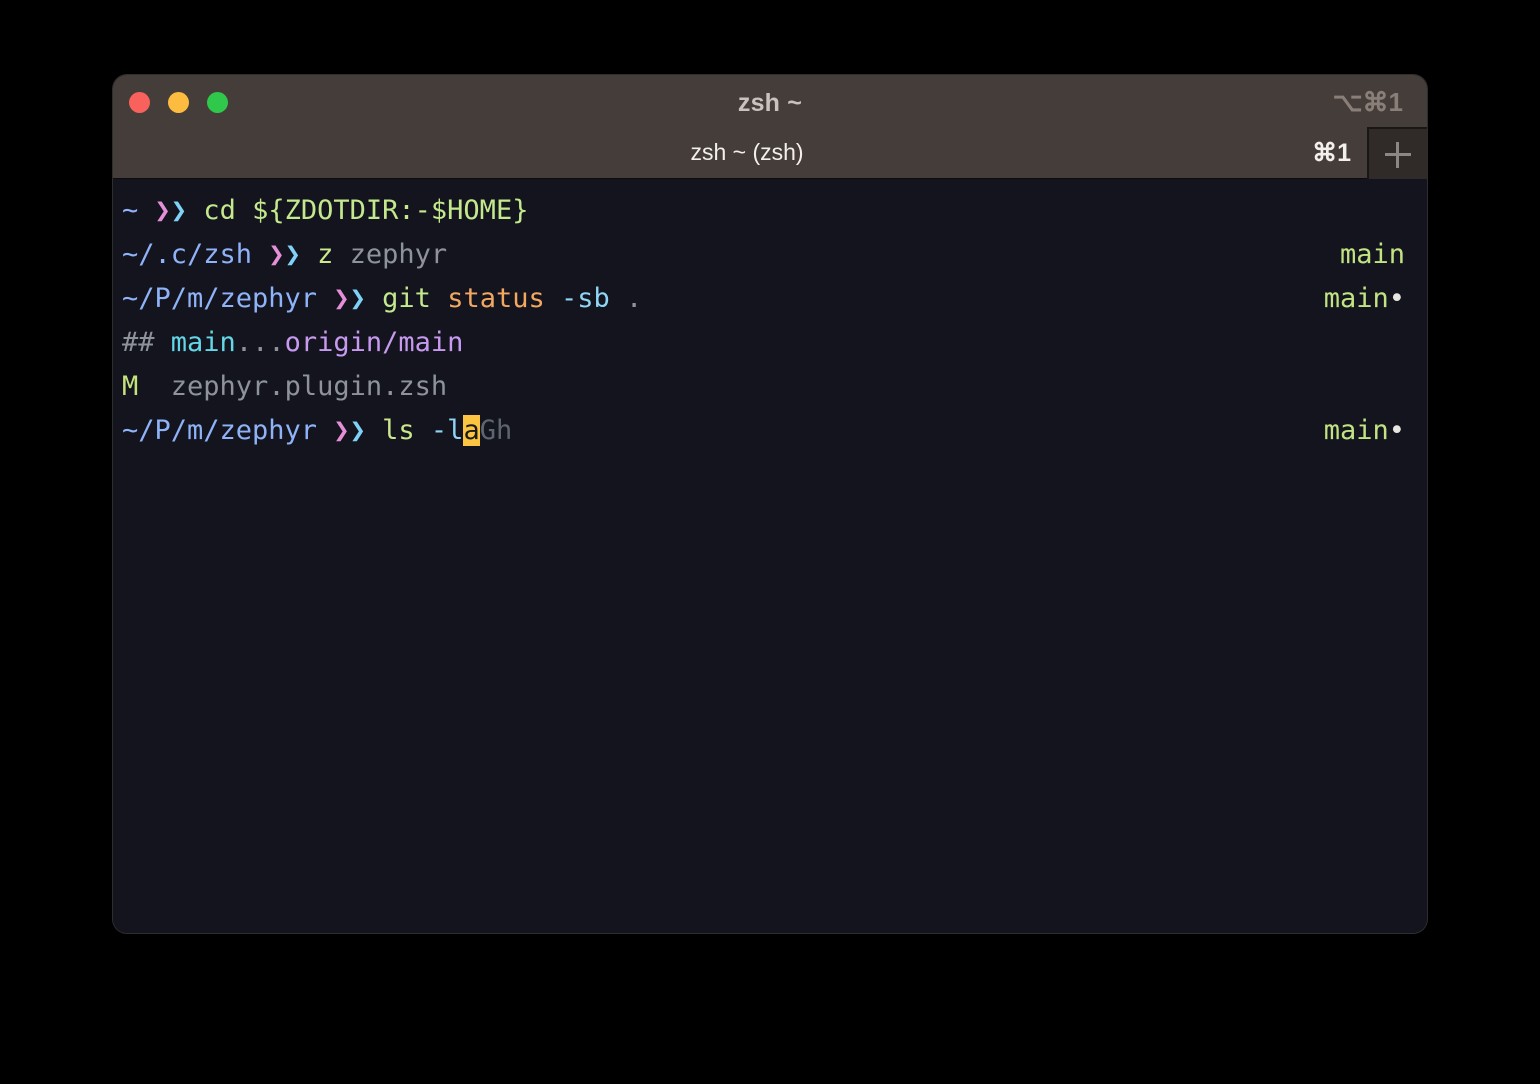  I want to click on command-name: z, so click(325, 254).